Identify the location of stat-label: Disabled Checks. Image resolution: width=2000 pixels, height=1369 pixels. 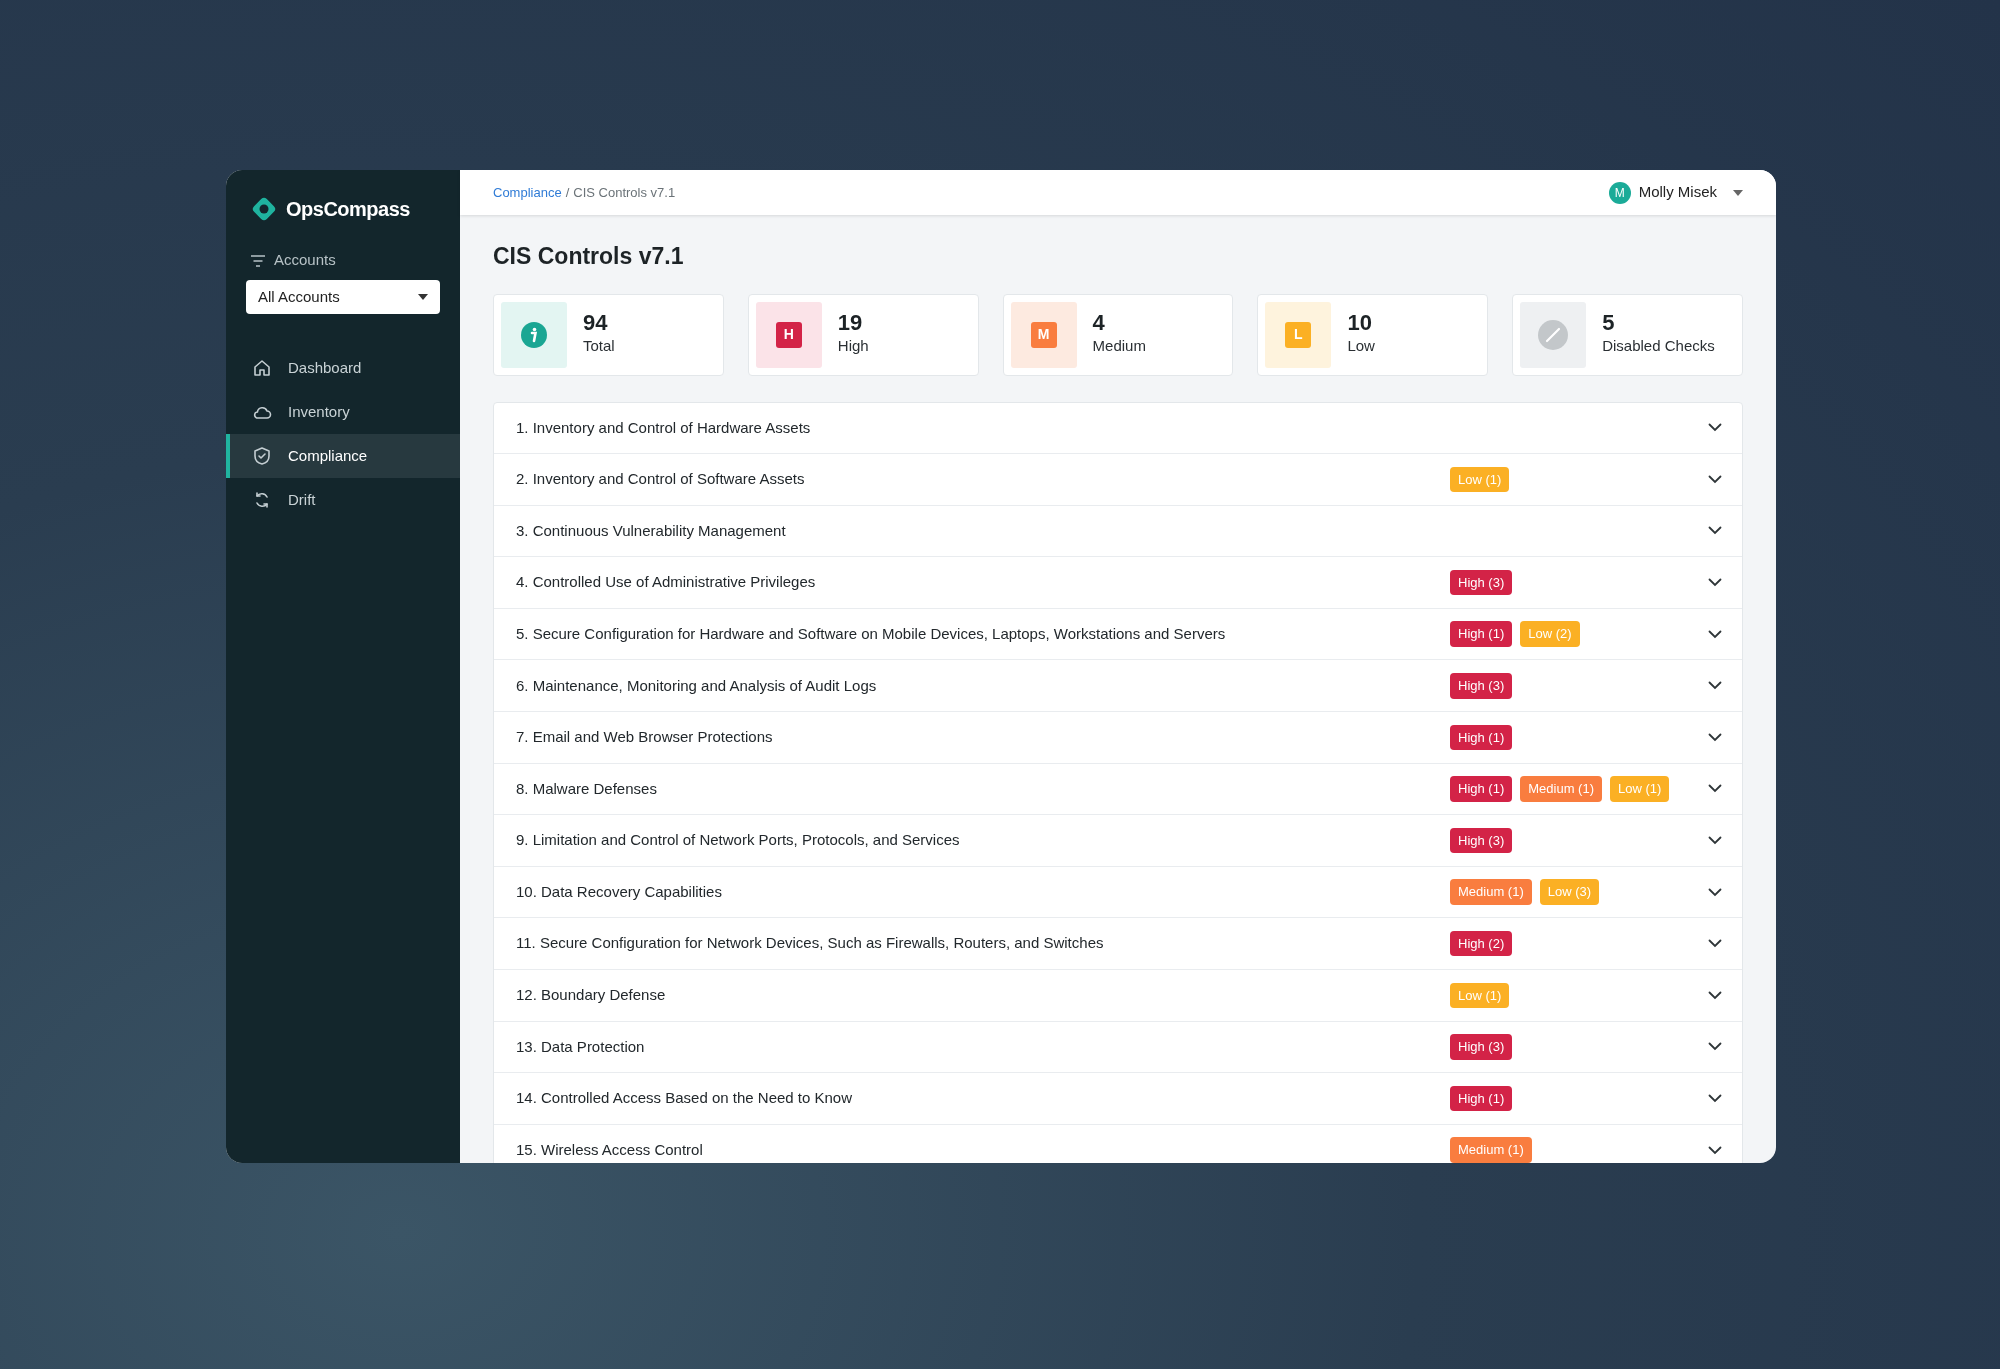
(1658, 346).